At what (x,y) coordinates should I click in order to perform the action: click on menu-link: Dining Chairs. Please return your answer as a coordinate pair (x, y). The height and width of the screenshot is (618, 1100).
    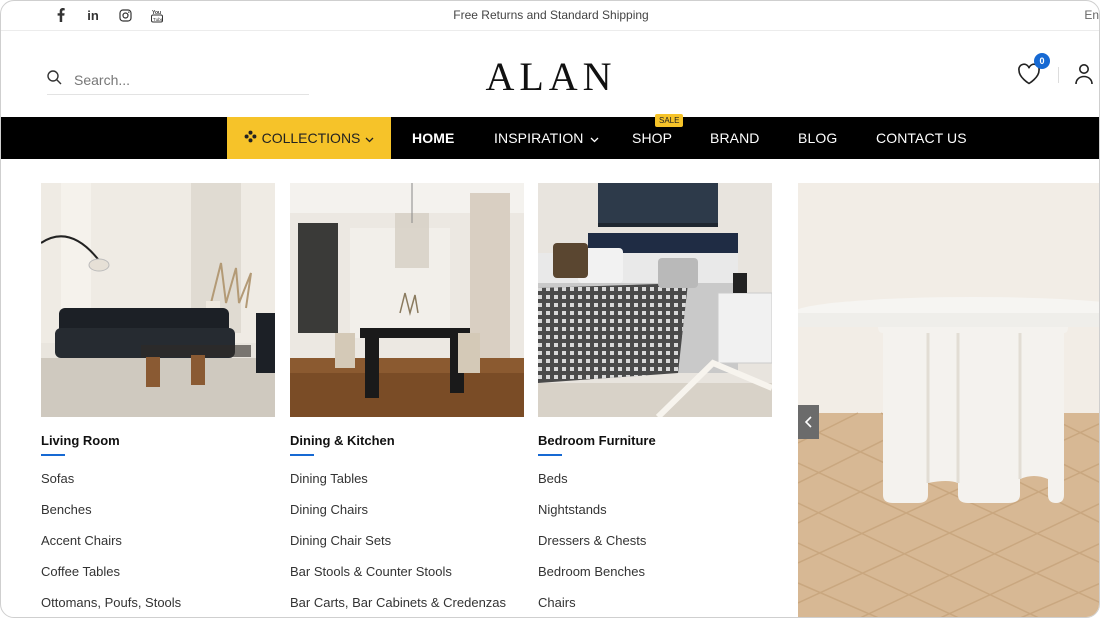
    Looking at the image, I should click on (407, 517).